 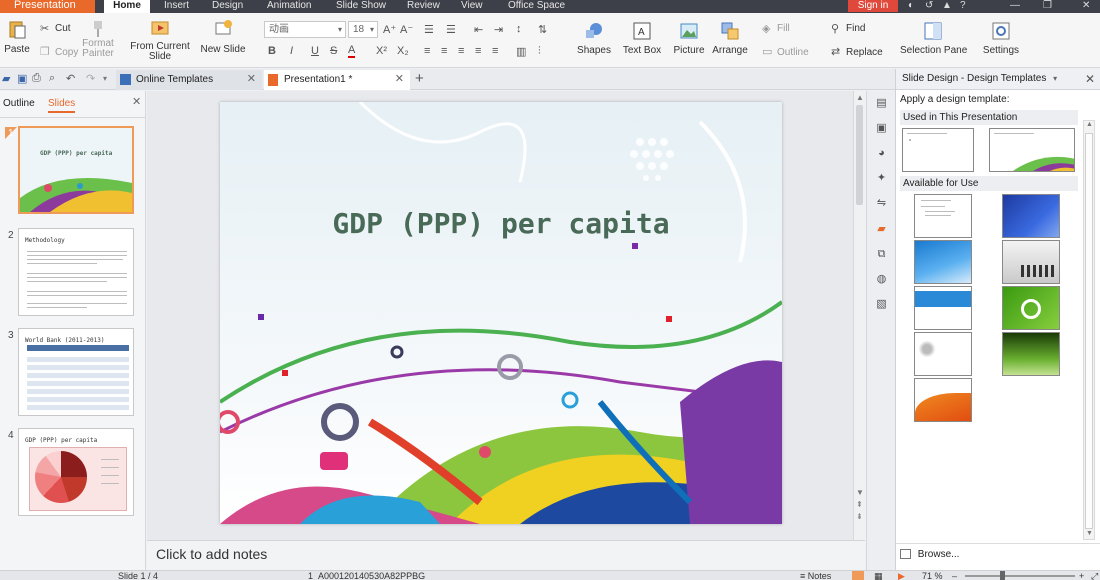 What do you see at coordinates (352, 51) in the screenshot?
I see `font-color-icon: A` at bounding box center [352, 51].